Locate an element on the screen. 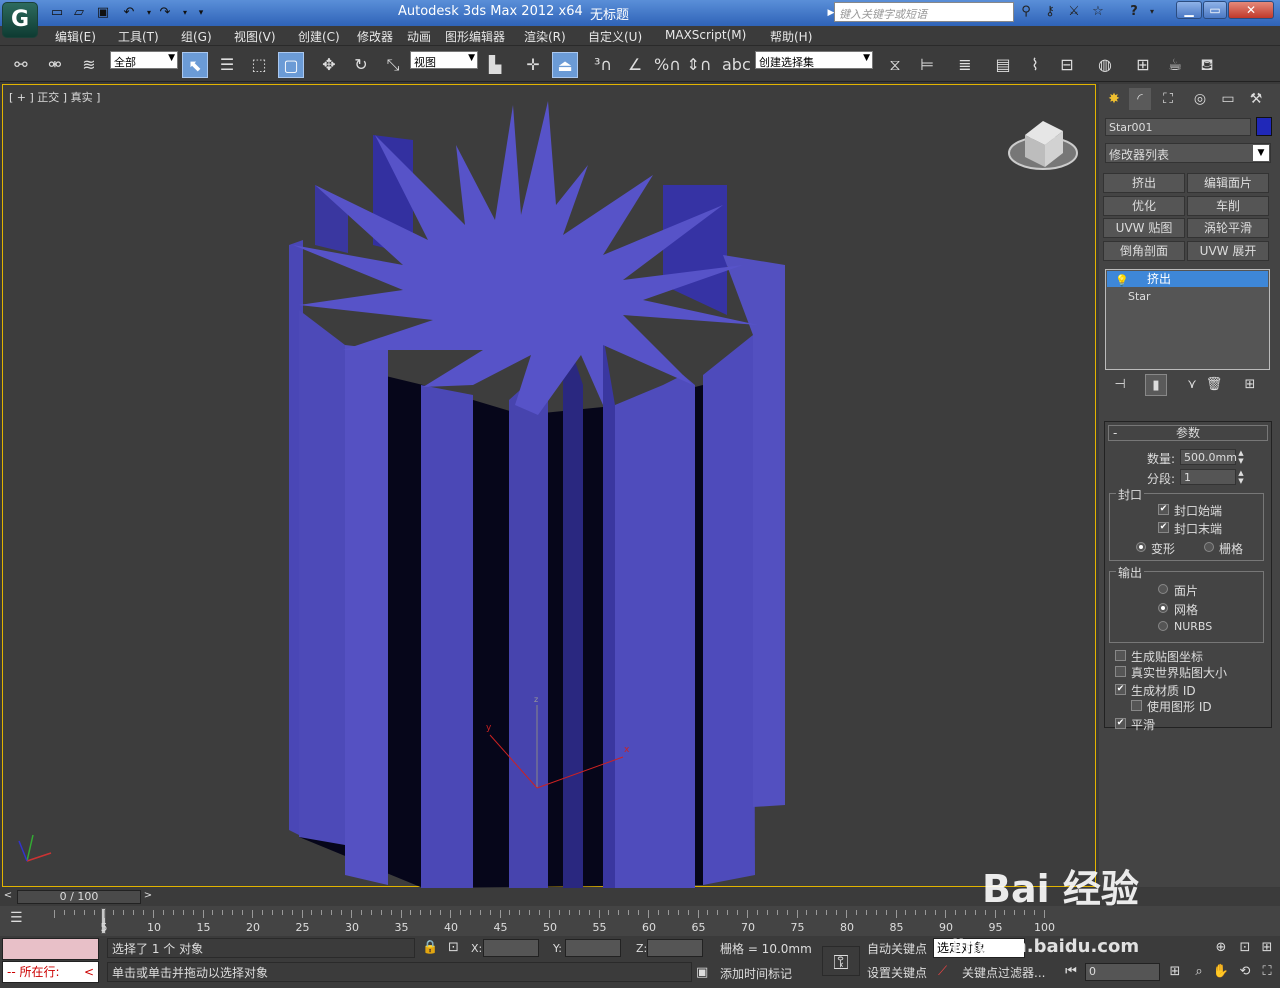 The height and width of the screenshot is (988, 1280). show-end-result-icon: ▮ is located at coordinates (1156, 385).